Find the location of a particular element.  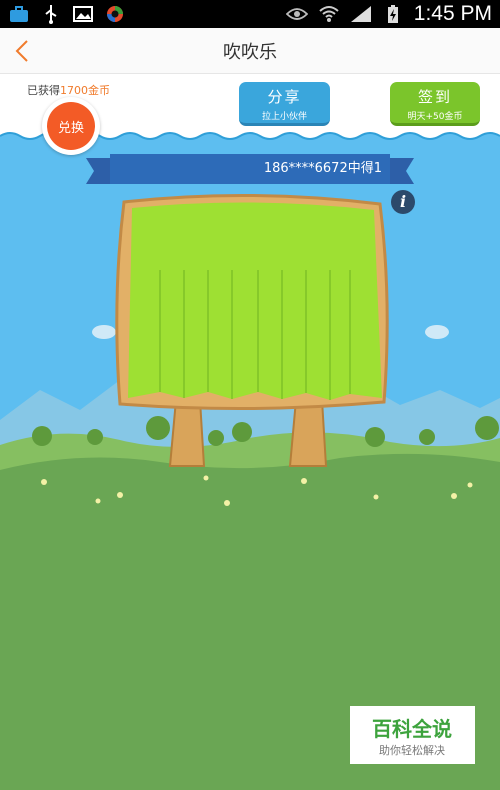

watermark-subtitle: 助你轻松解决 is located at coordinates (412, 750).